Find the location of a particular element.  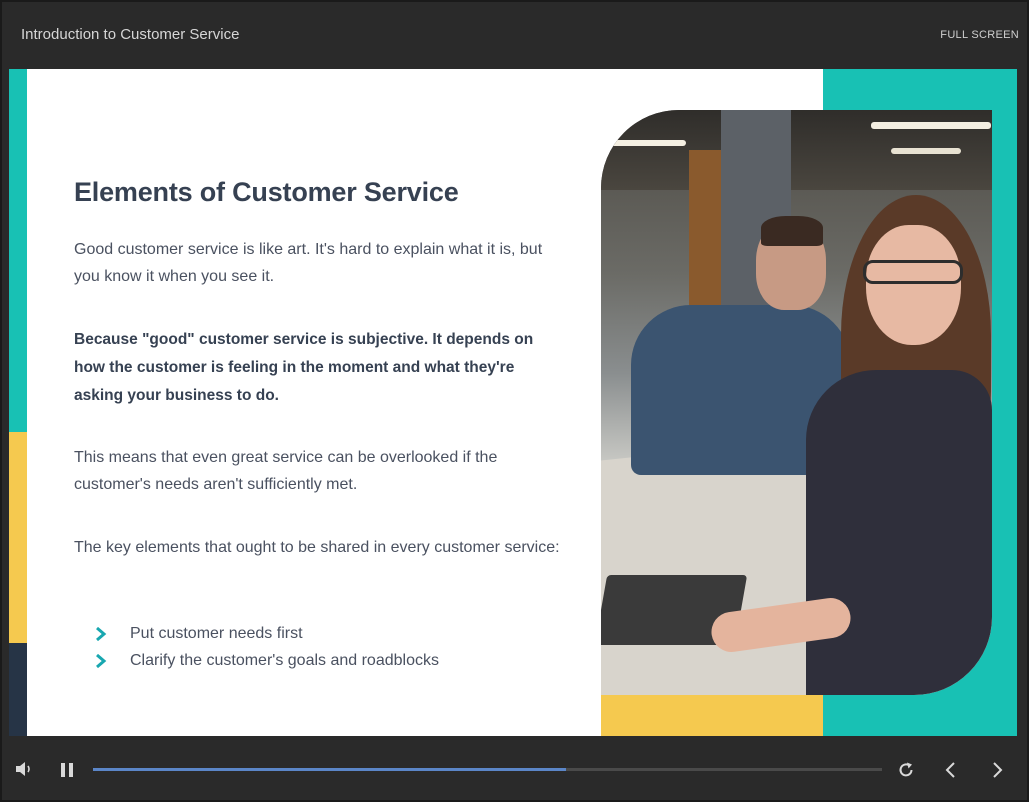

full-screen-button: FULL SCREEN is located at coordinates (979, 35).